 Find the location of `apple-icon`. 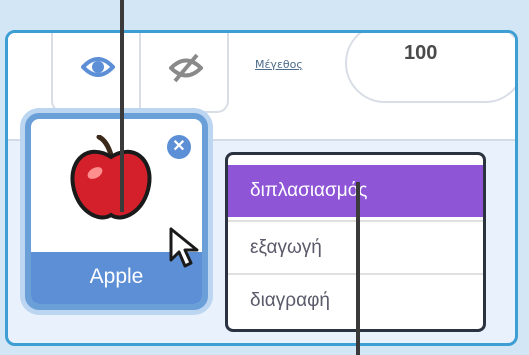

apple-icon is located at coordinates (111, 180).